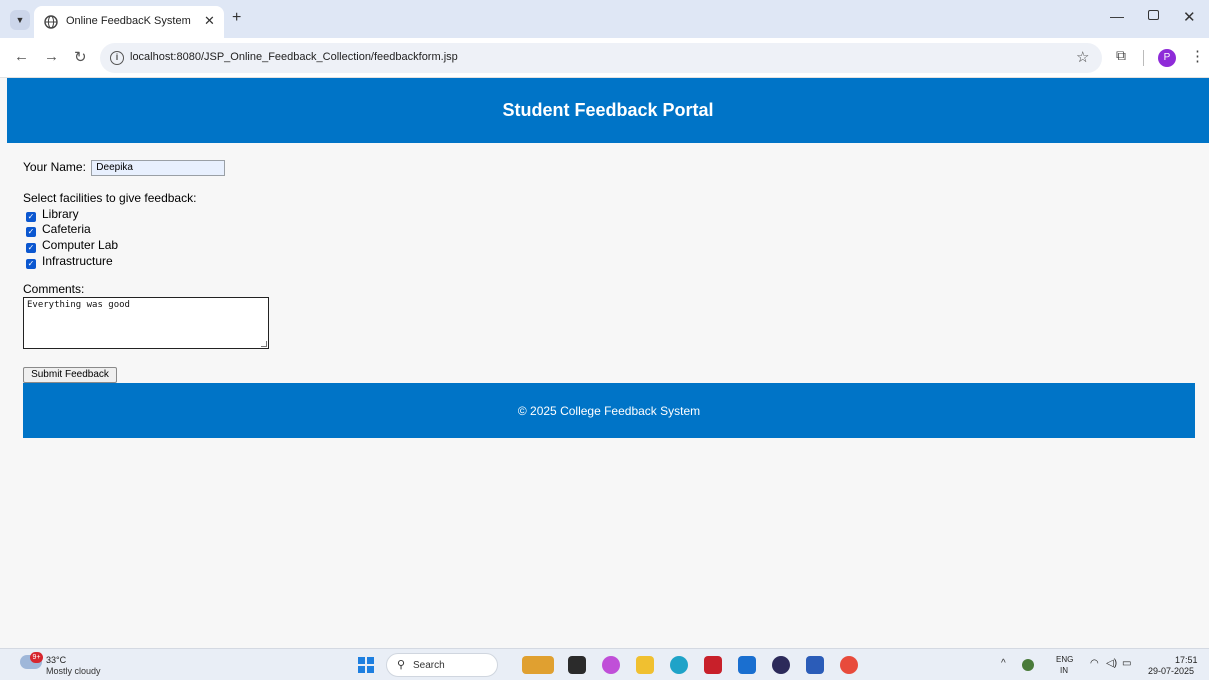  I want to click on name-label: Your Name:, so click(54, 167).